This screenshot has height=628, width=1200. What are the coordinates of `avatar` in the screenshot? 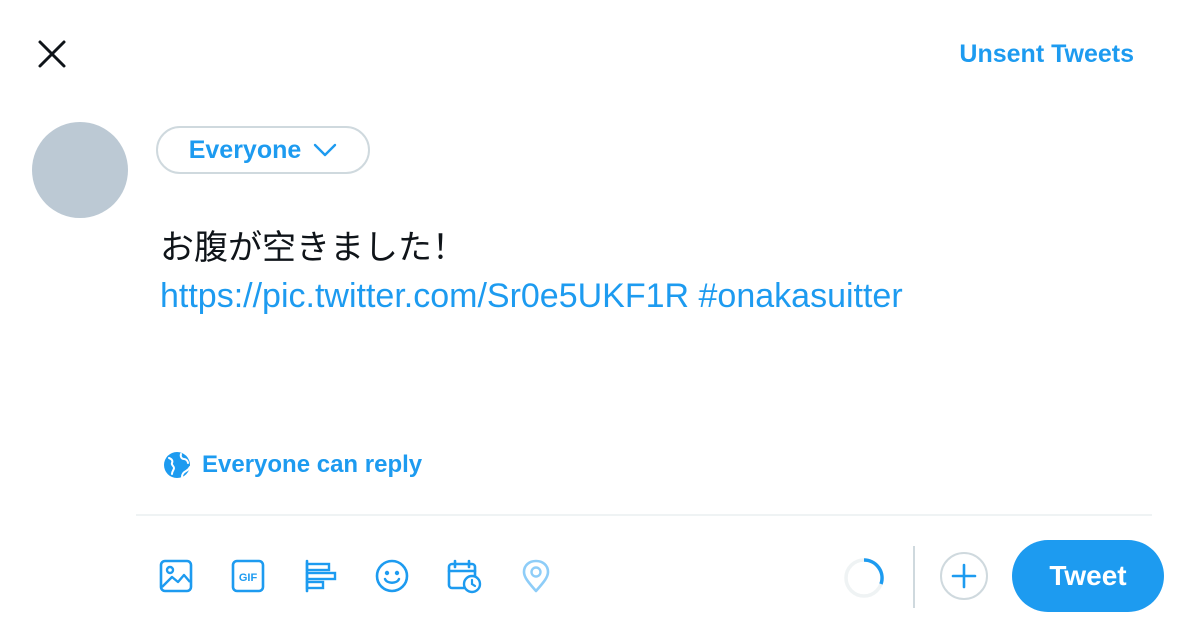 It's located at (80, 170).